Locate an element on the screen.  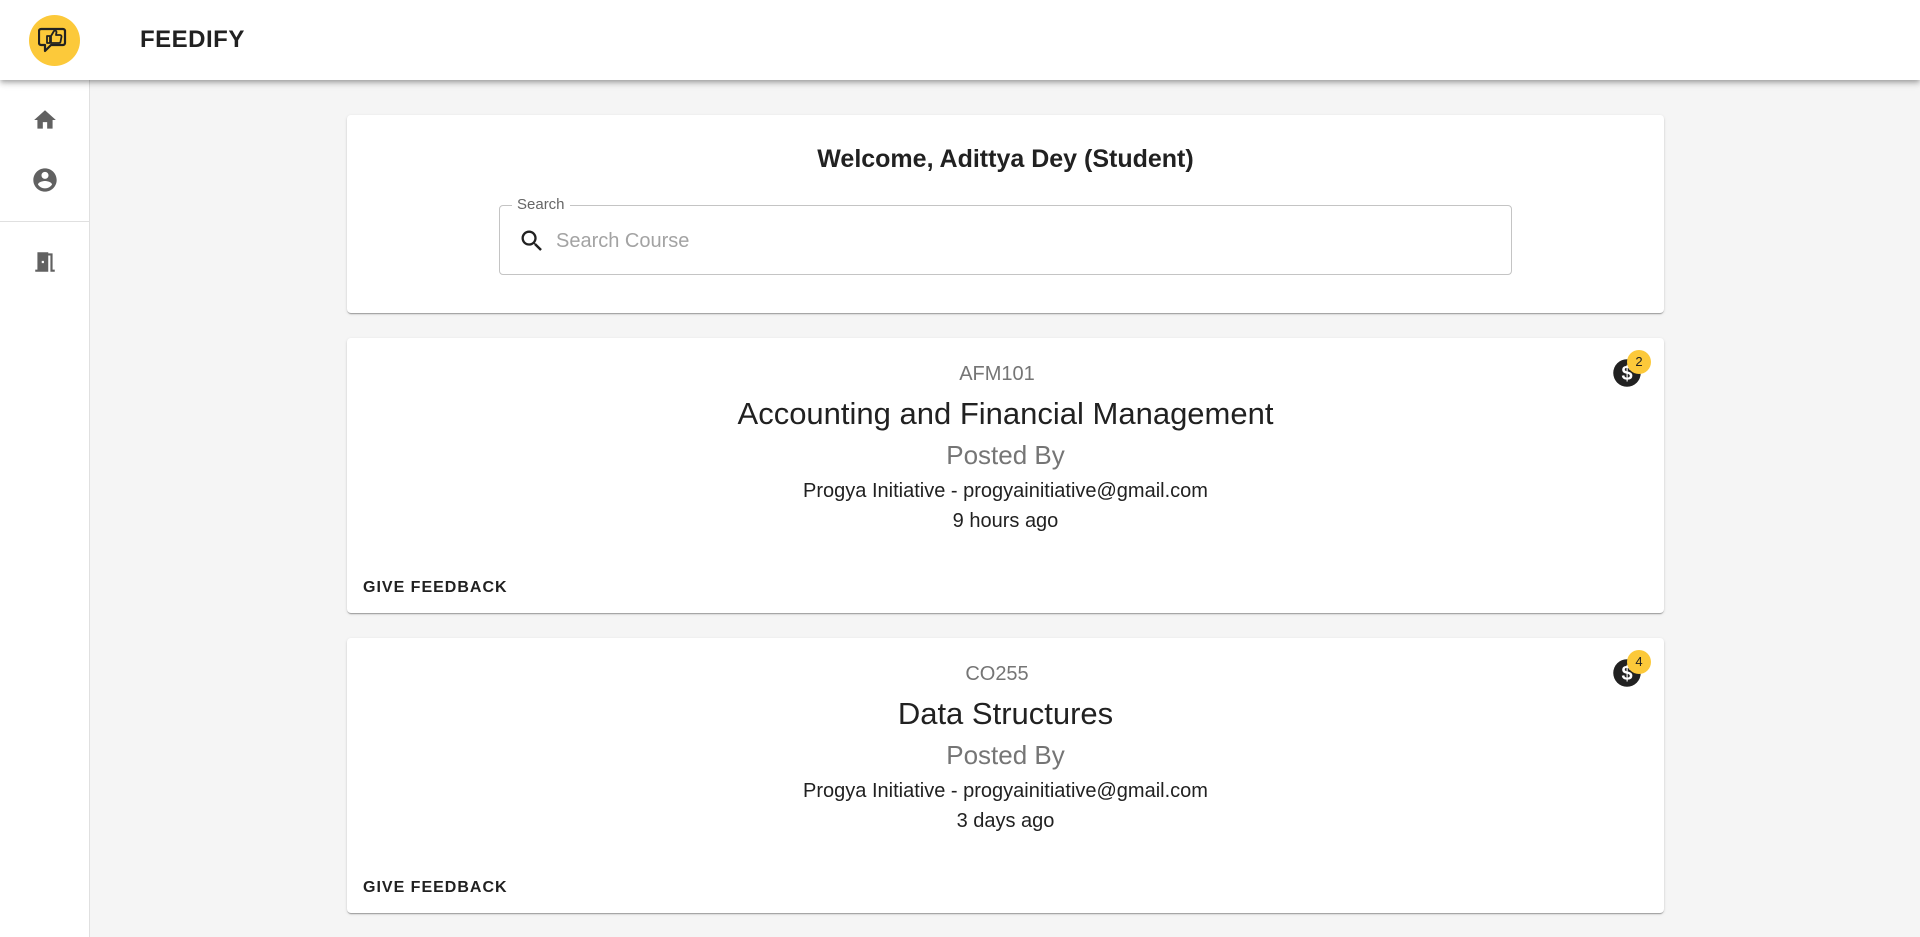
search-label: Search is located at coordinates (541, 204).